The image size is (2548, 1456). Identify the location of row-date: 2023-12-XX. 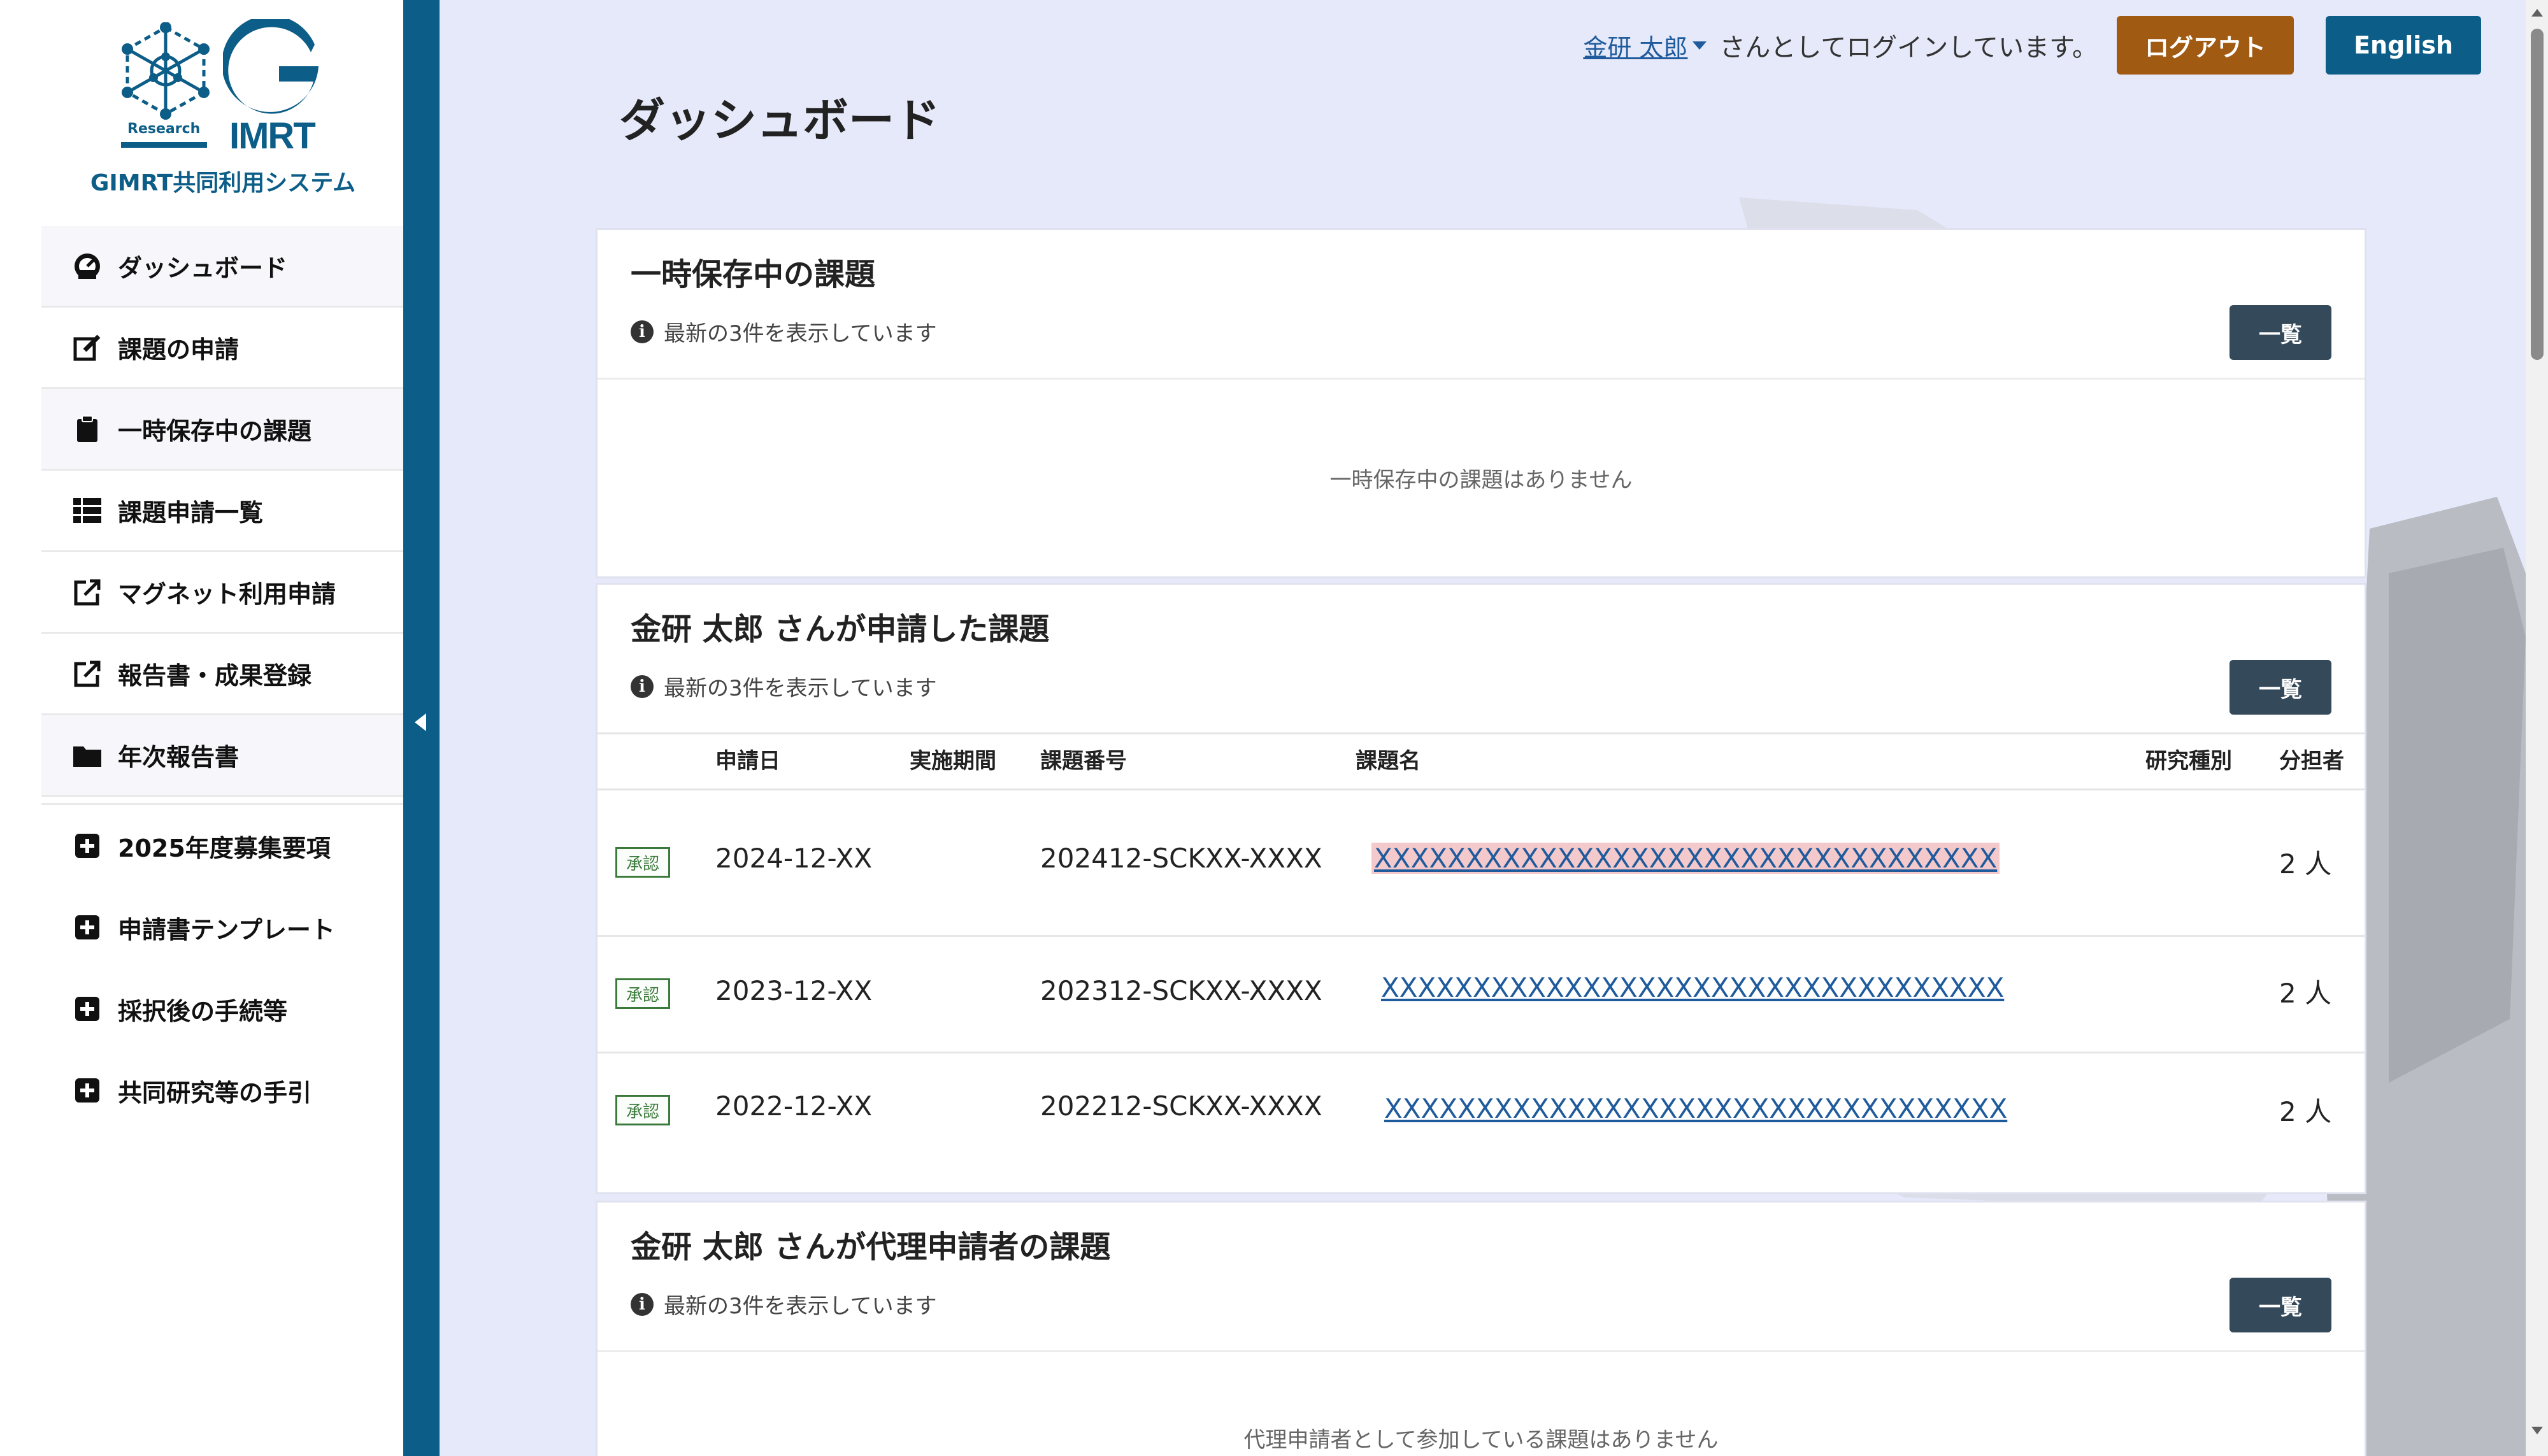
(794, 990).